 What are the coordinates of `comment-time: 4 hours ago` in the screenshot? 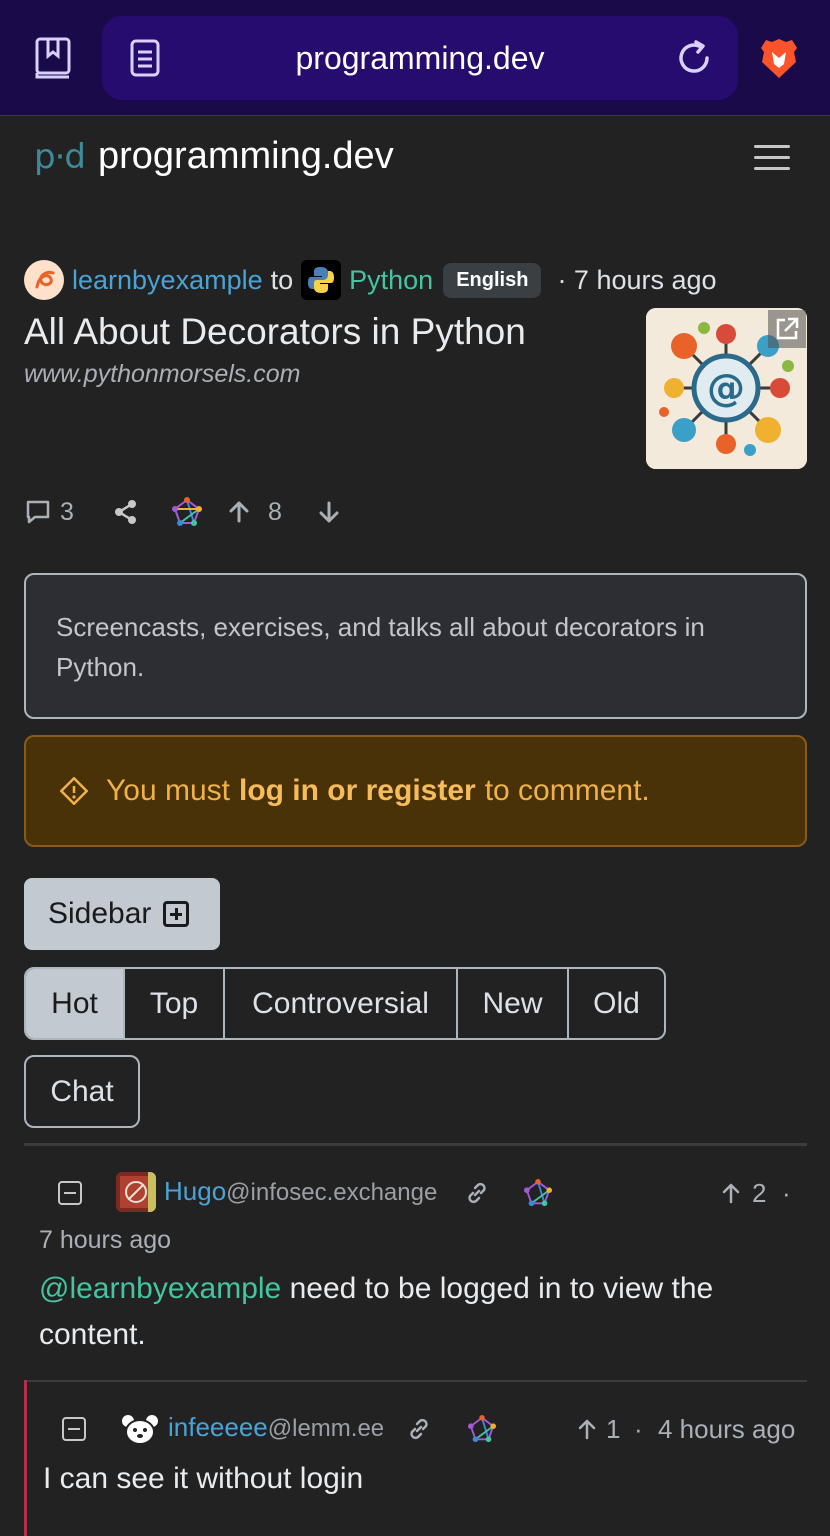 It's located at (727, 1429).